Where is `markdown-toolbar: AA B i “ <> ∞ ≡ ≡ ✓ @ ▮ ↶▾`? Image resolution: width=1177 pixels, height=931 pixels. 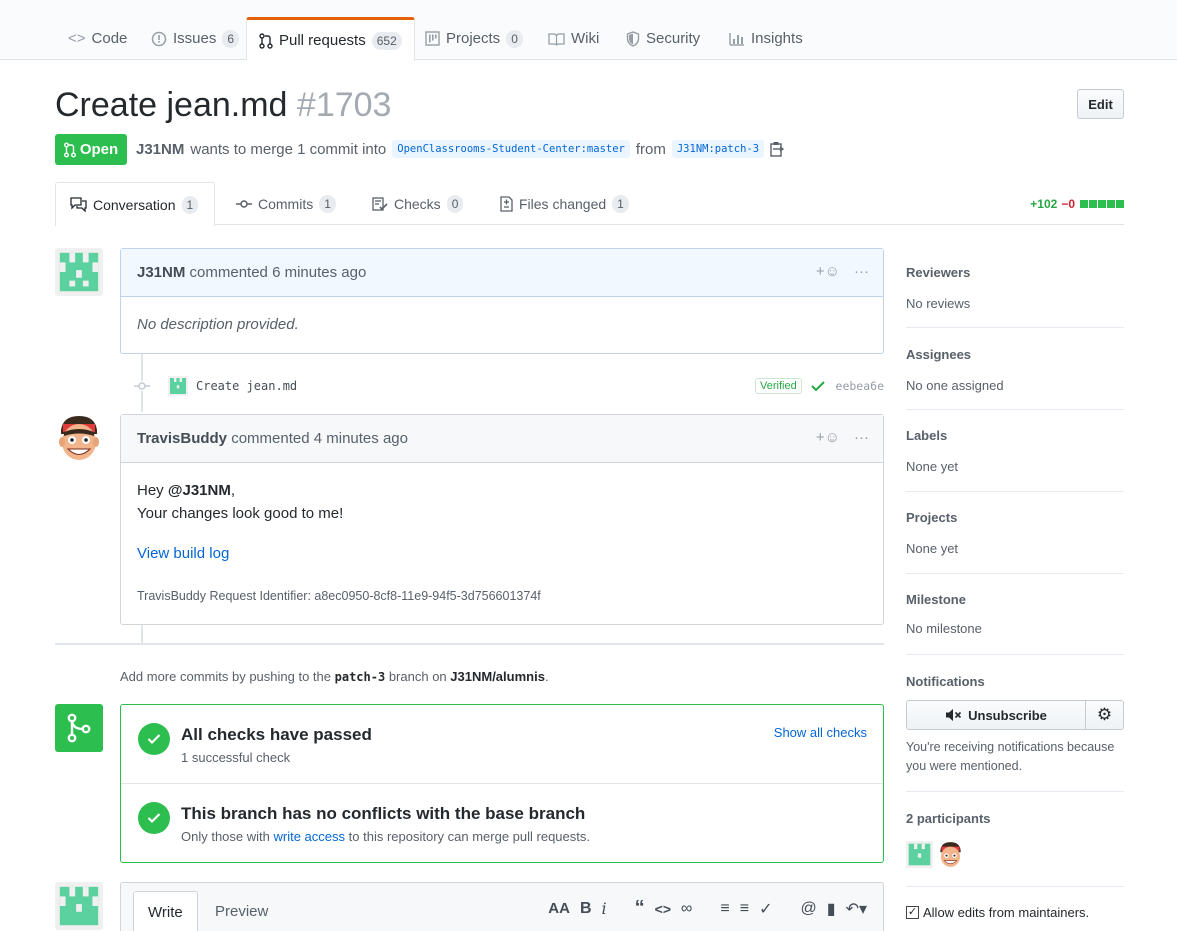 markdown-toolbar: AA B i “ <> ∞ ≡ ≡ ✓ @ ▮ ↶▾ is located at coordinates (707, 908).